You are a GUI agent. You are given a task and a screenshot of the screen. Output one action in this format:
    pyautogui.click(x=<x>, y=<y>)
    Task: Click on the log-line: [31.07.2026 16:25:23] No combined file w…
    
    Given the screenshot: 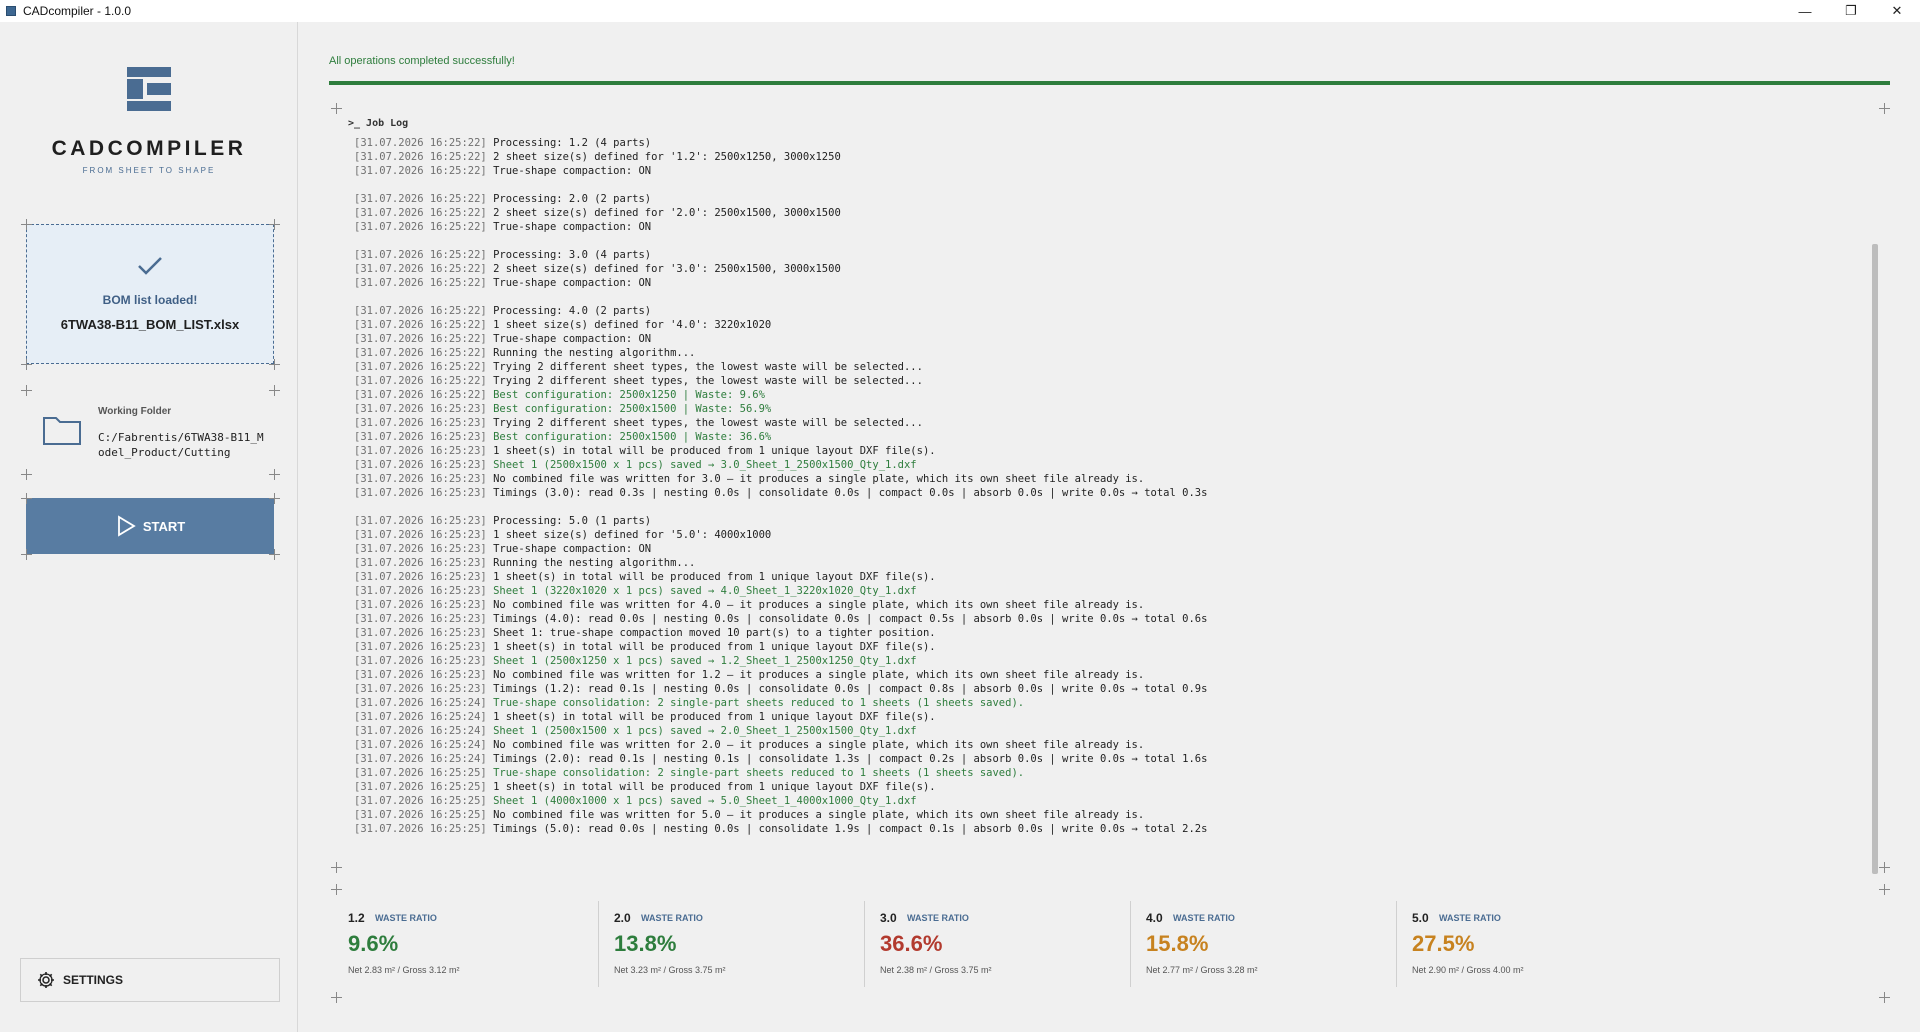 What is the action you would take?
    pyautogui.click(x=1104, y=675)
    